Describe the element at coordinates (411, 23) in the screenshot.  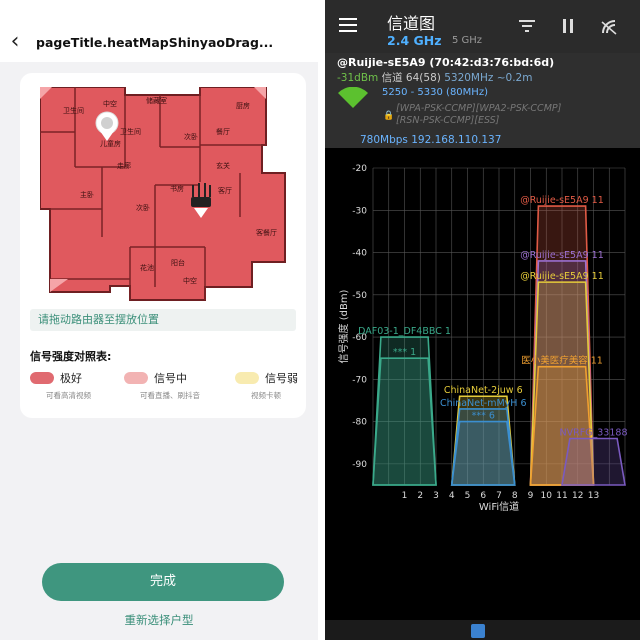
I see `screen-title: 信道图` at that location.